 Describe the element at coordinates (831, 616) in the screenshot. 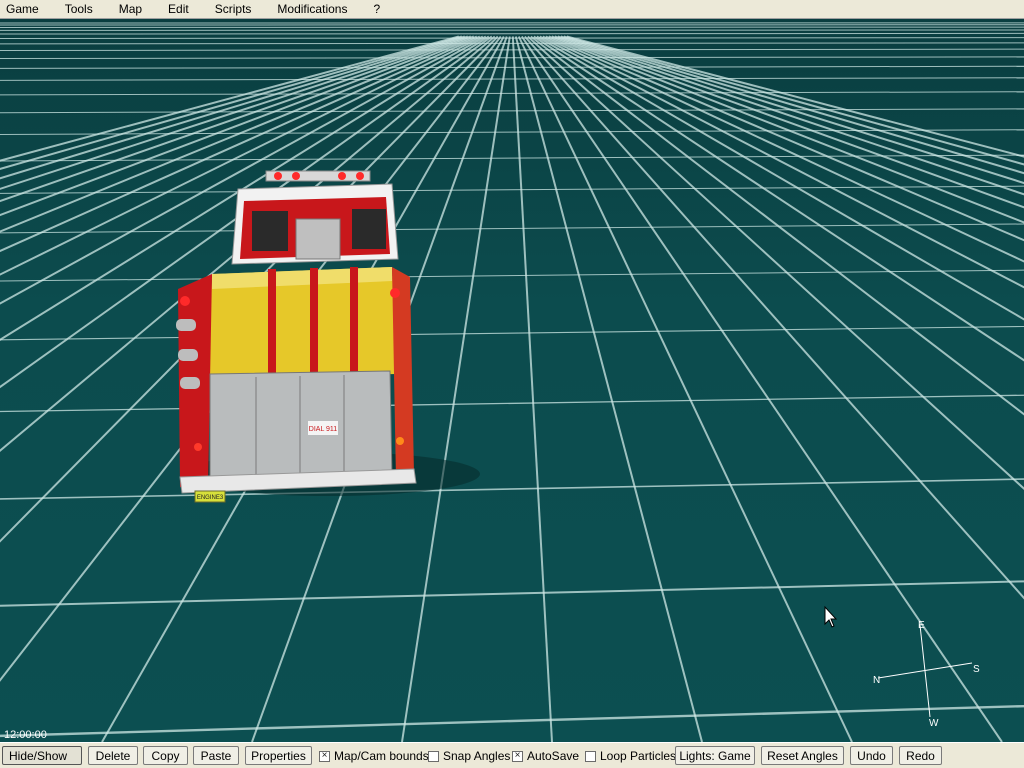

I see `mouse-cursor-icon` at that location.